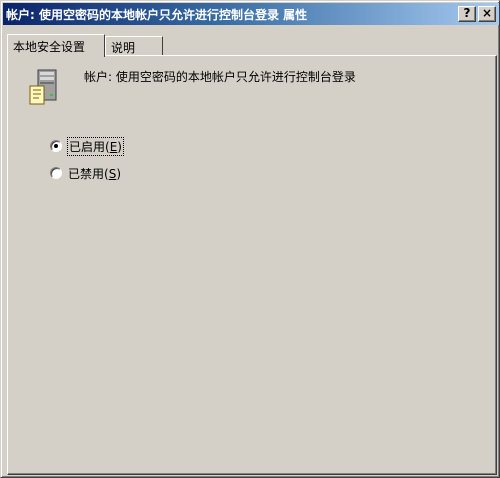 This screenshot has width=500, height=478. What do you see at coordinates (134, 46) in the screenshot?
I see `tab-explain: 说明` at bounding box center [134, 46].